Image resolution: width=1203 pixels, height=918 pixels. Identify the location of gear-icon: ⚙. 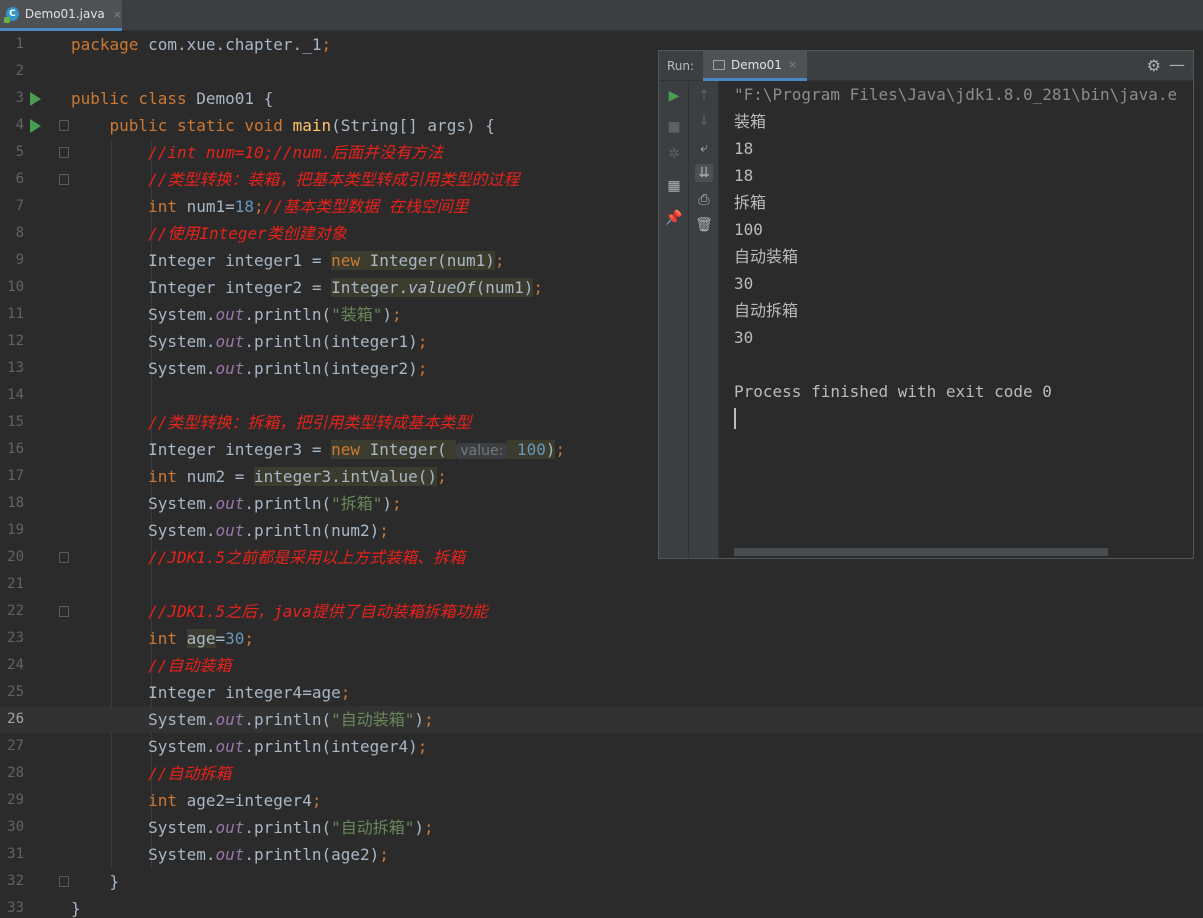
(1154, 65).